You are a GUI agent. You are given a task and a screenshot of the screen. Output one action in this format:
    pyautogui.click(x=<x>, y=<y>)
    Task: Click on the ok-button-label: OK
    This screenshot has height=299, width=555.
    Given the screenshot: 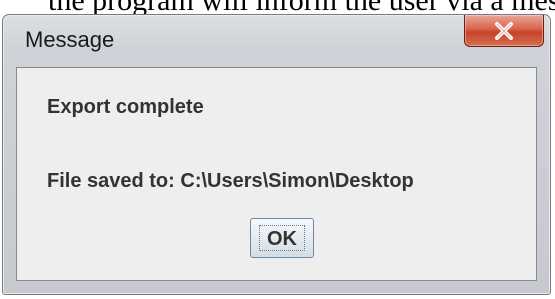 What is the action you would take?
    pyautogui.click(x=282, y=238)
    